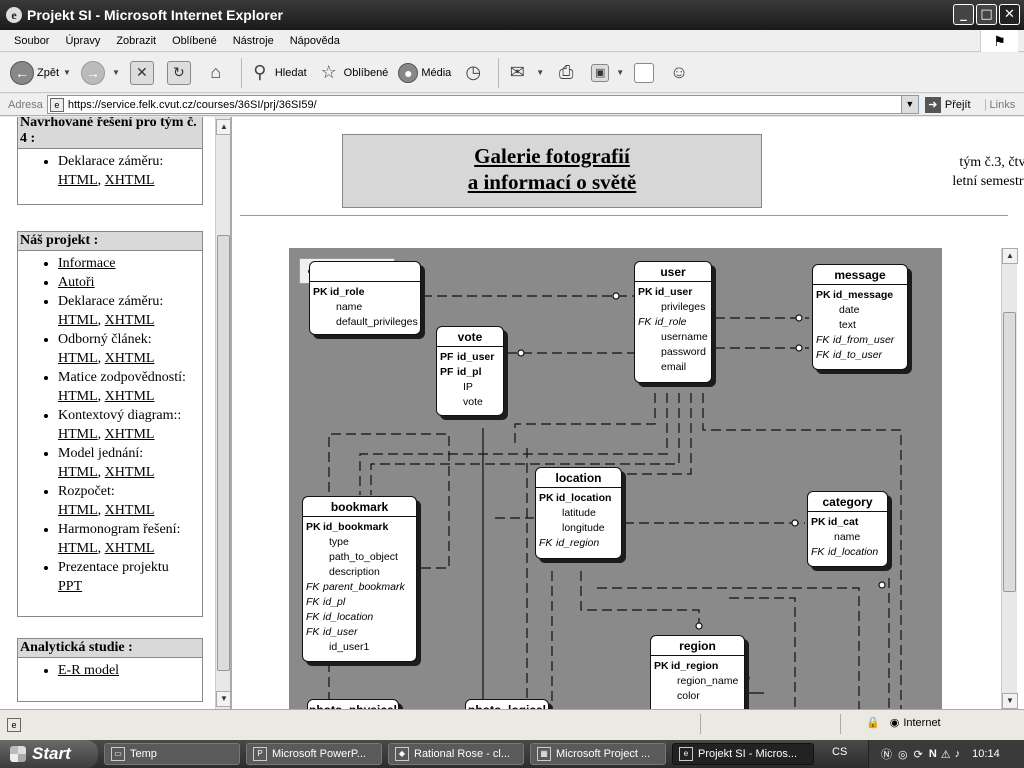  Describe the element at coordinates (118, 754) in the screenshot. I see `folder-icon: ▭` at that location.